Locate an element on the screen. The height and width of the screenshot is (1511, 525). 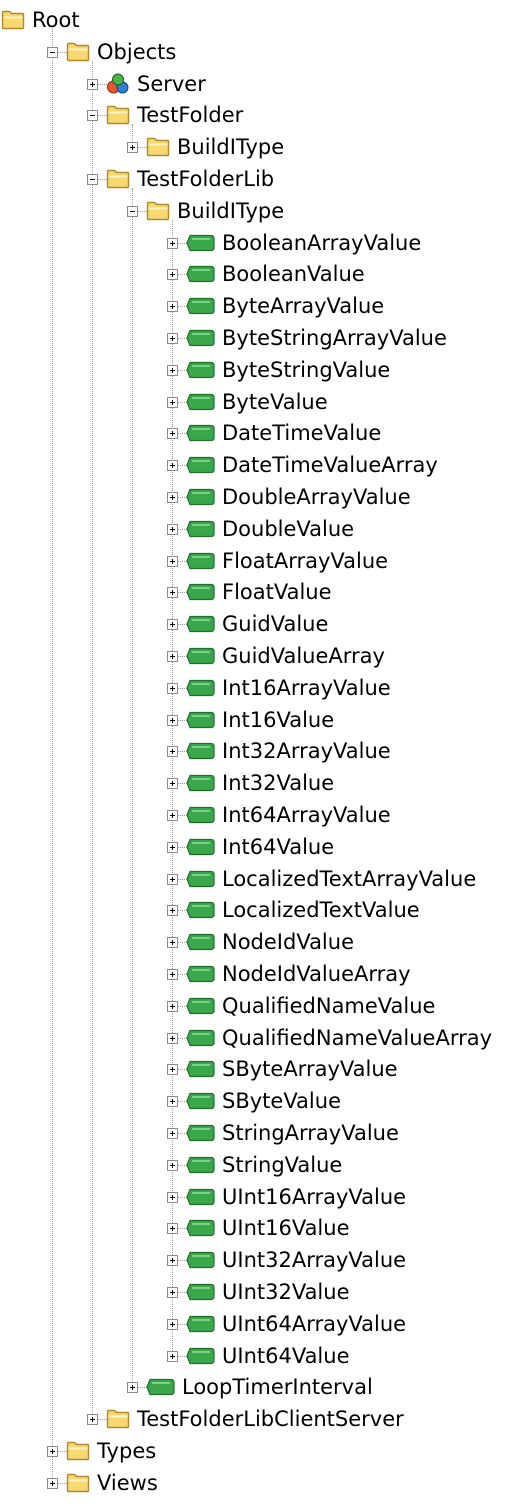
tree-node-byte-string-value-label: ByteStringValue is located at coordinates (306, 370).